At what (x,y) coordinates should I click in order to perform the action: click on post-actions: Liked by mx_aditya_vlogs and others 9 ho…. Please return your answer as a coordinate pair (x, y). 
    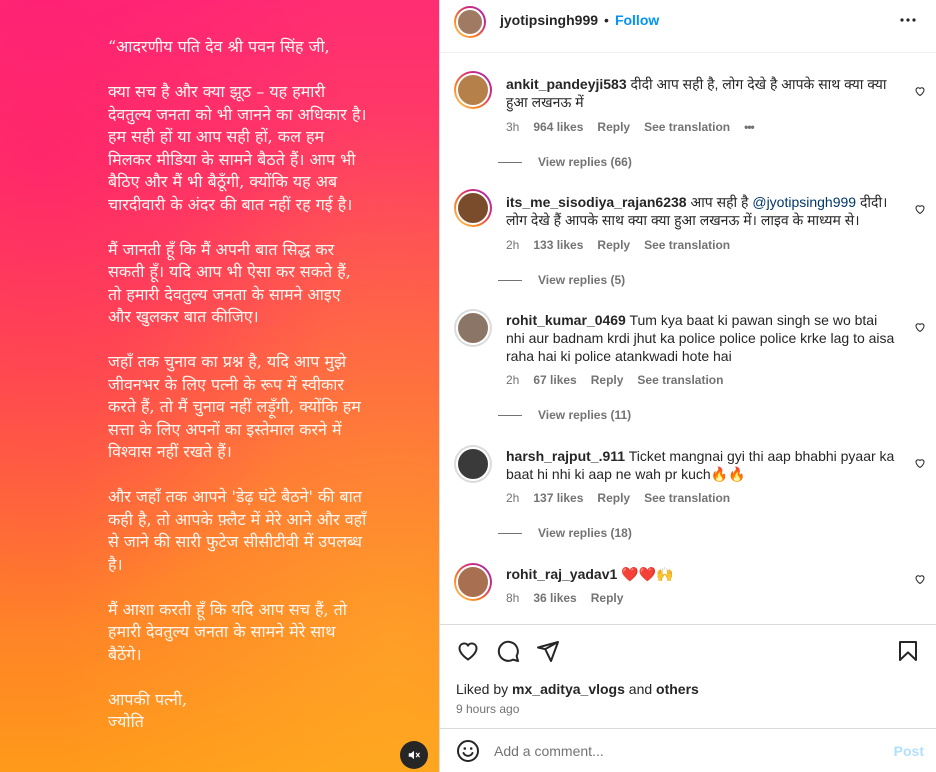
    Looking at the image, I should click on (688, 676).